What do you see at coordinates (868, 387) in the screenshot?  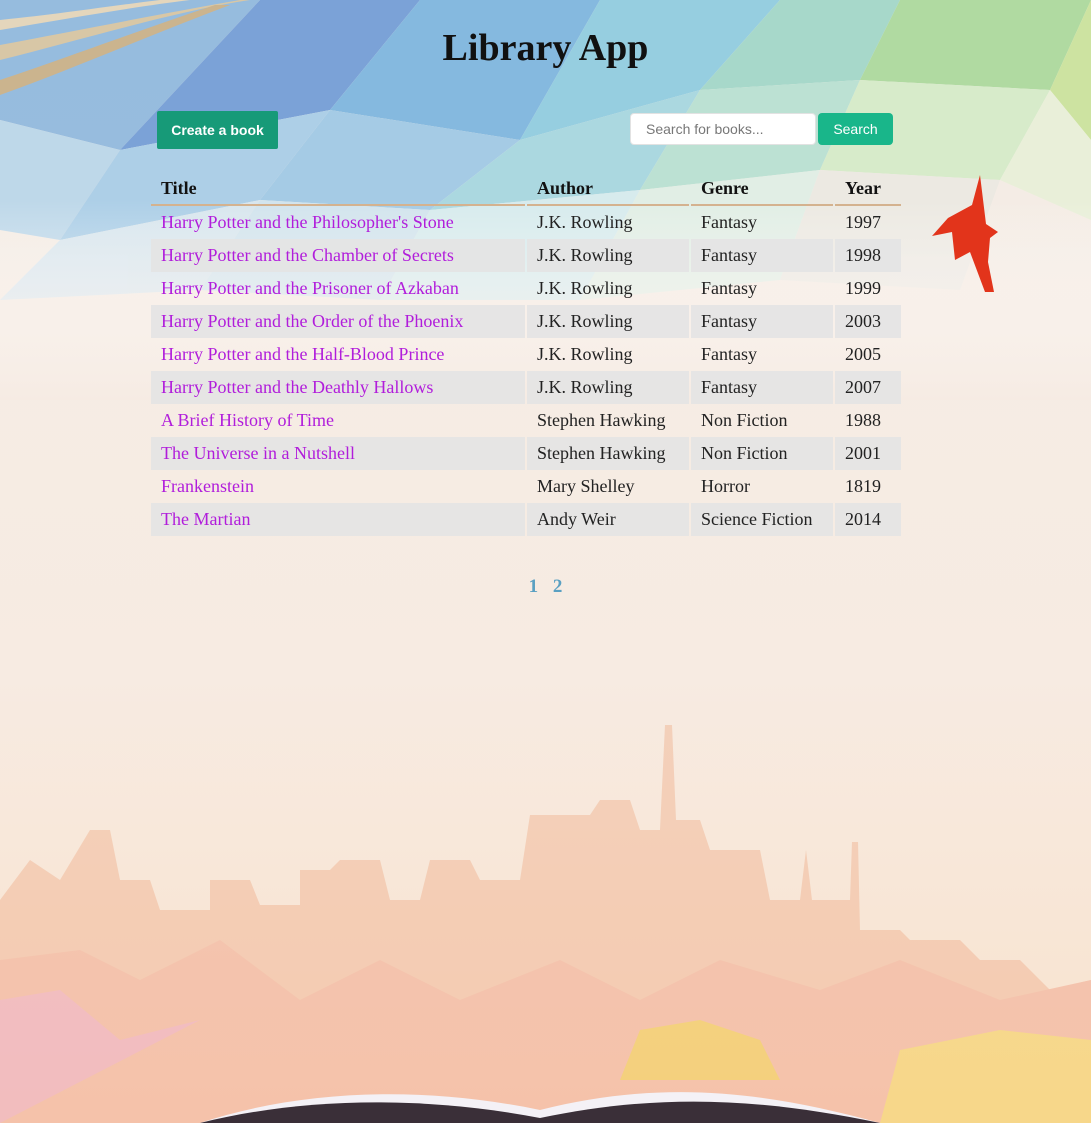 I see `year-cell: 2007` at bounding box center [868, 387].